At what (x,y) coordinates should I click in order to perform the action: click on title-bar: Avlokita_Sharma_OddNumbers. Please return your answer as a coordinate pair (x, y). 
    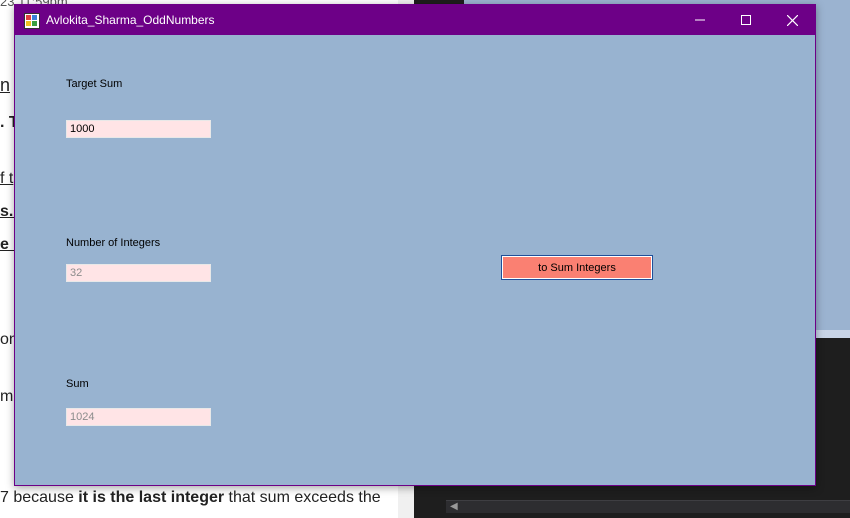
    Looking at the image, I should click on (415, 20).